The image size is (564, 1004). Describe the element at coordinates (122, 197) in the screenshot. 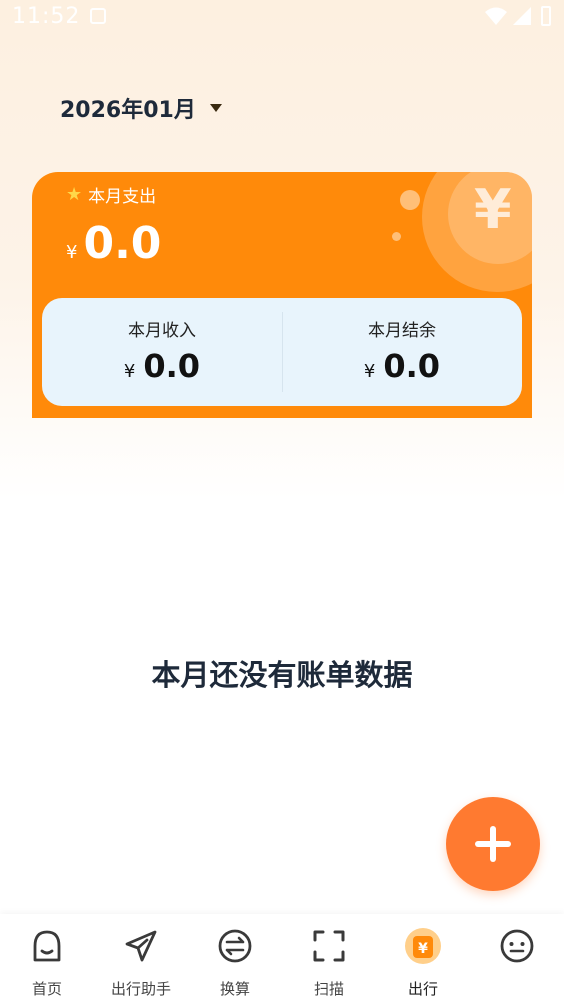

I see `expense-label: 本月支出` at that location.